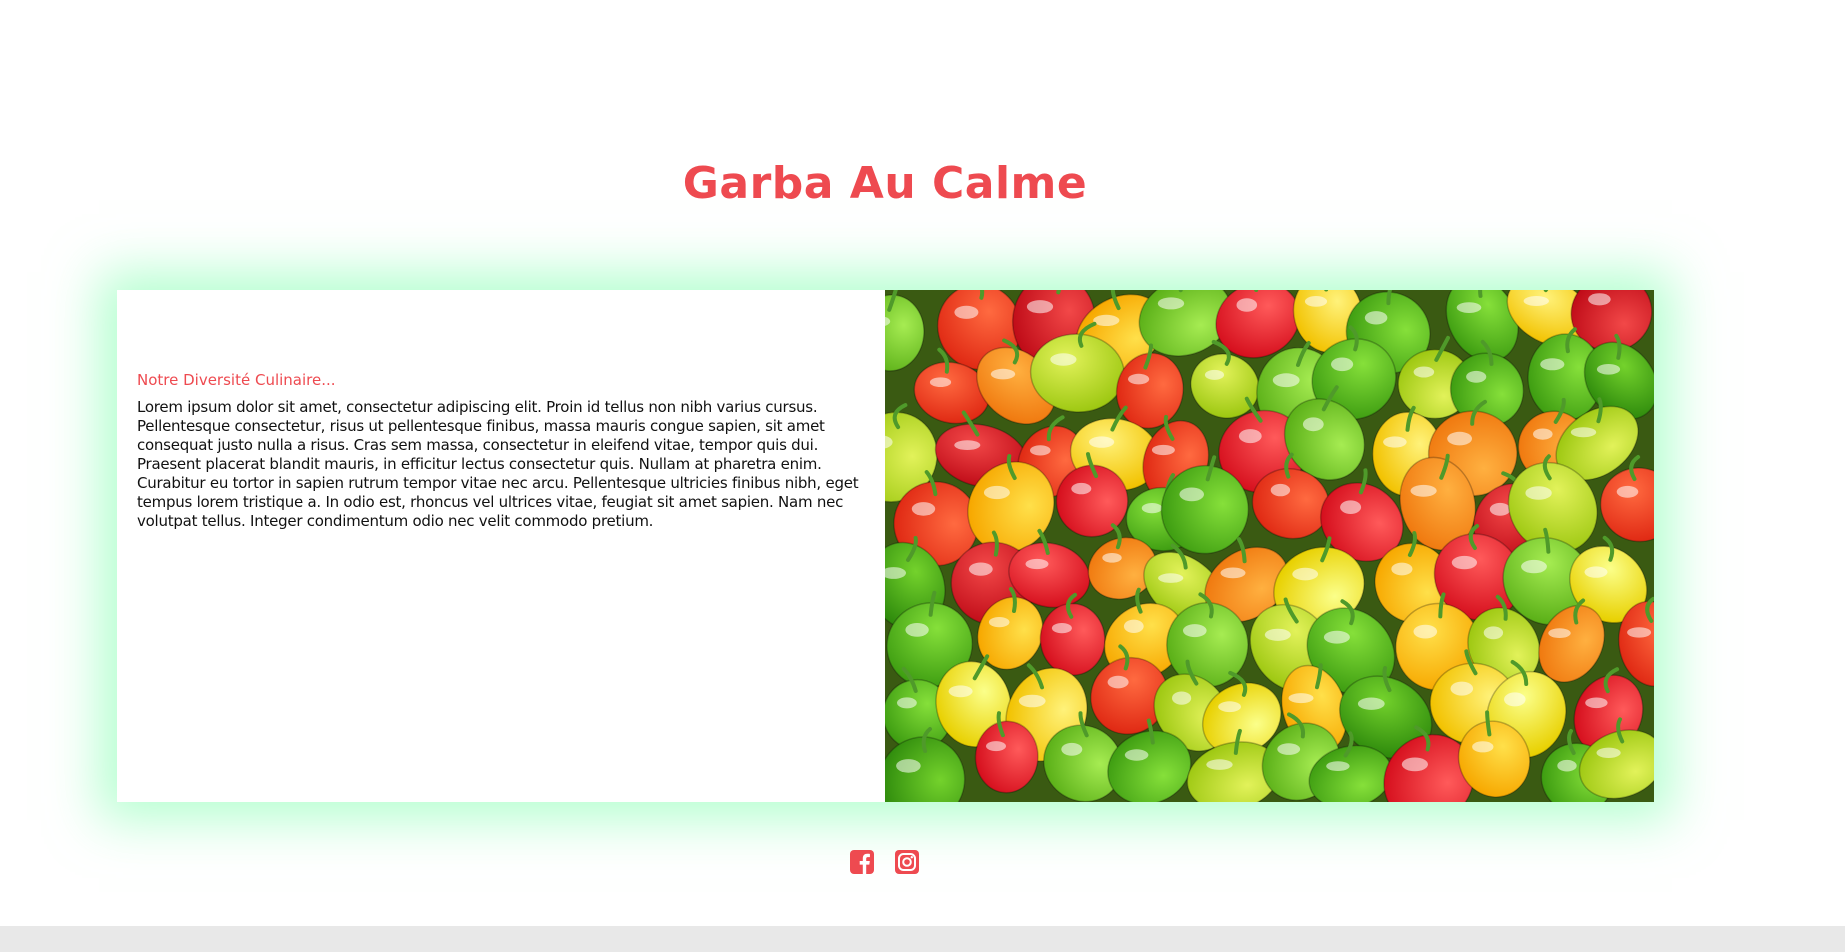  What do you see at coordinates (885, 183) in the screenshot?
I see `site-title: Garba Au Calme` at bounding box center [885, 183].